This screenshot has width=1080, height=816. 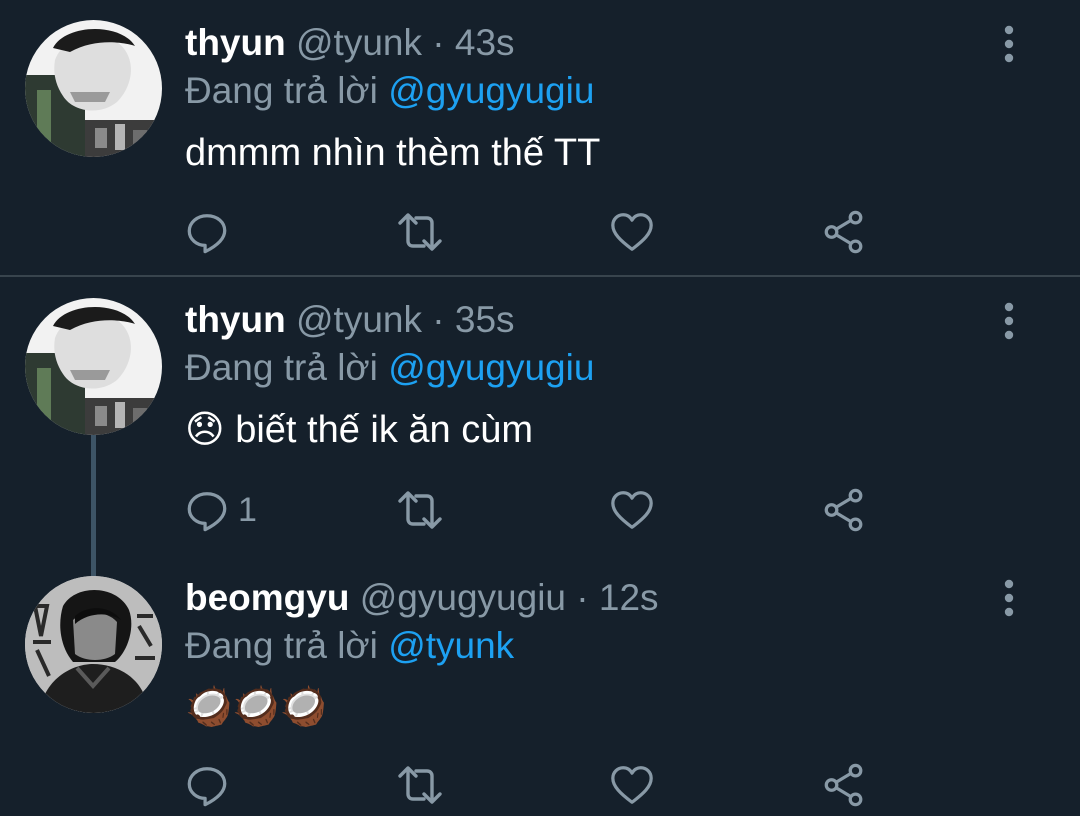 What do you see at coordinates (205, 430) in the screenshot?
I see `disappointed-face-emoji: 😞` at bounding box center [205, 430].